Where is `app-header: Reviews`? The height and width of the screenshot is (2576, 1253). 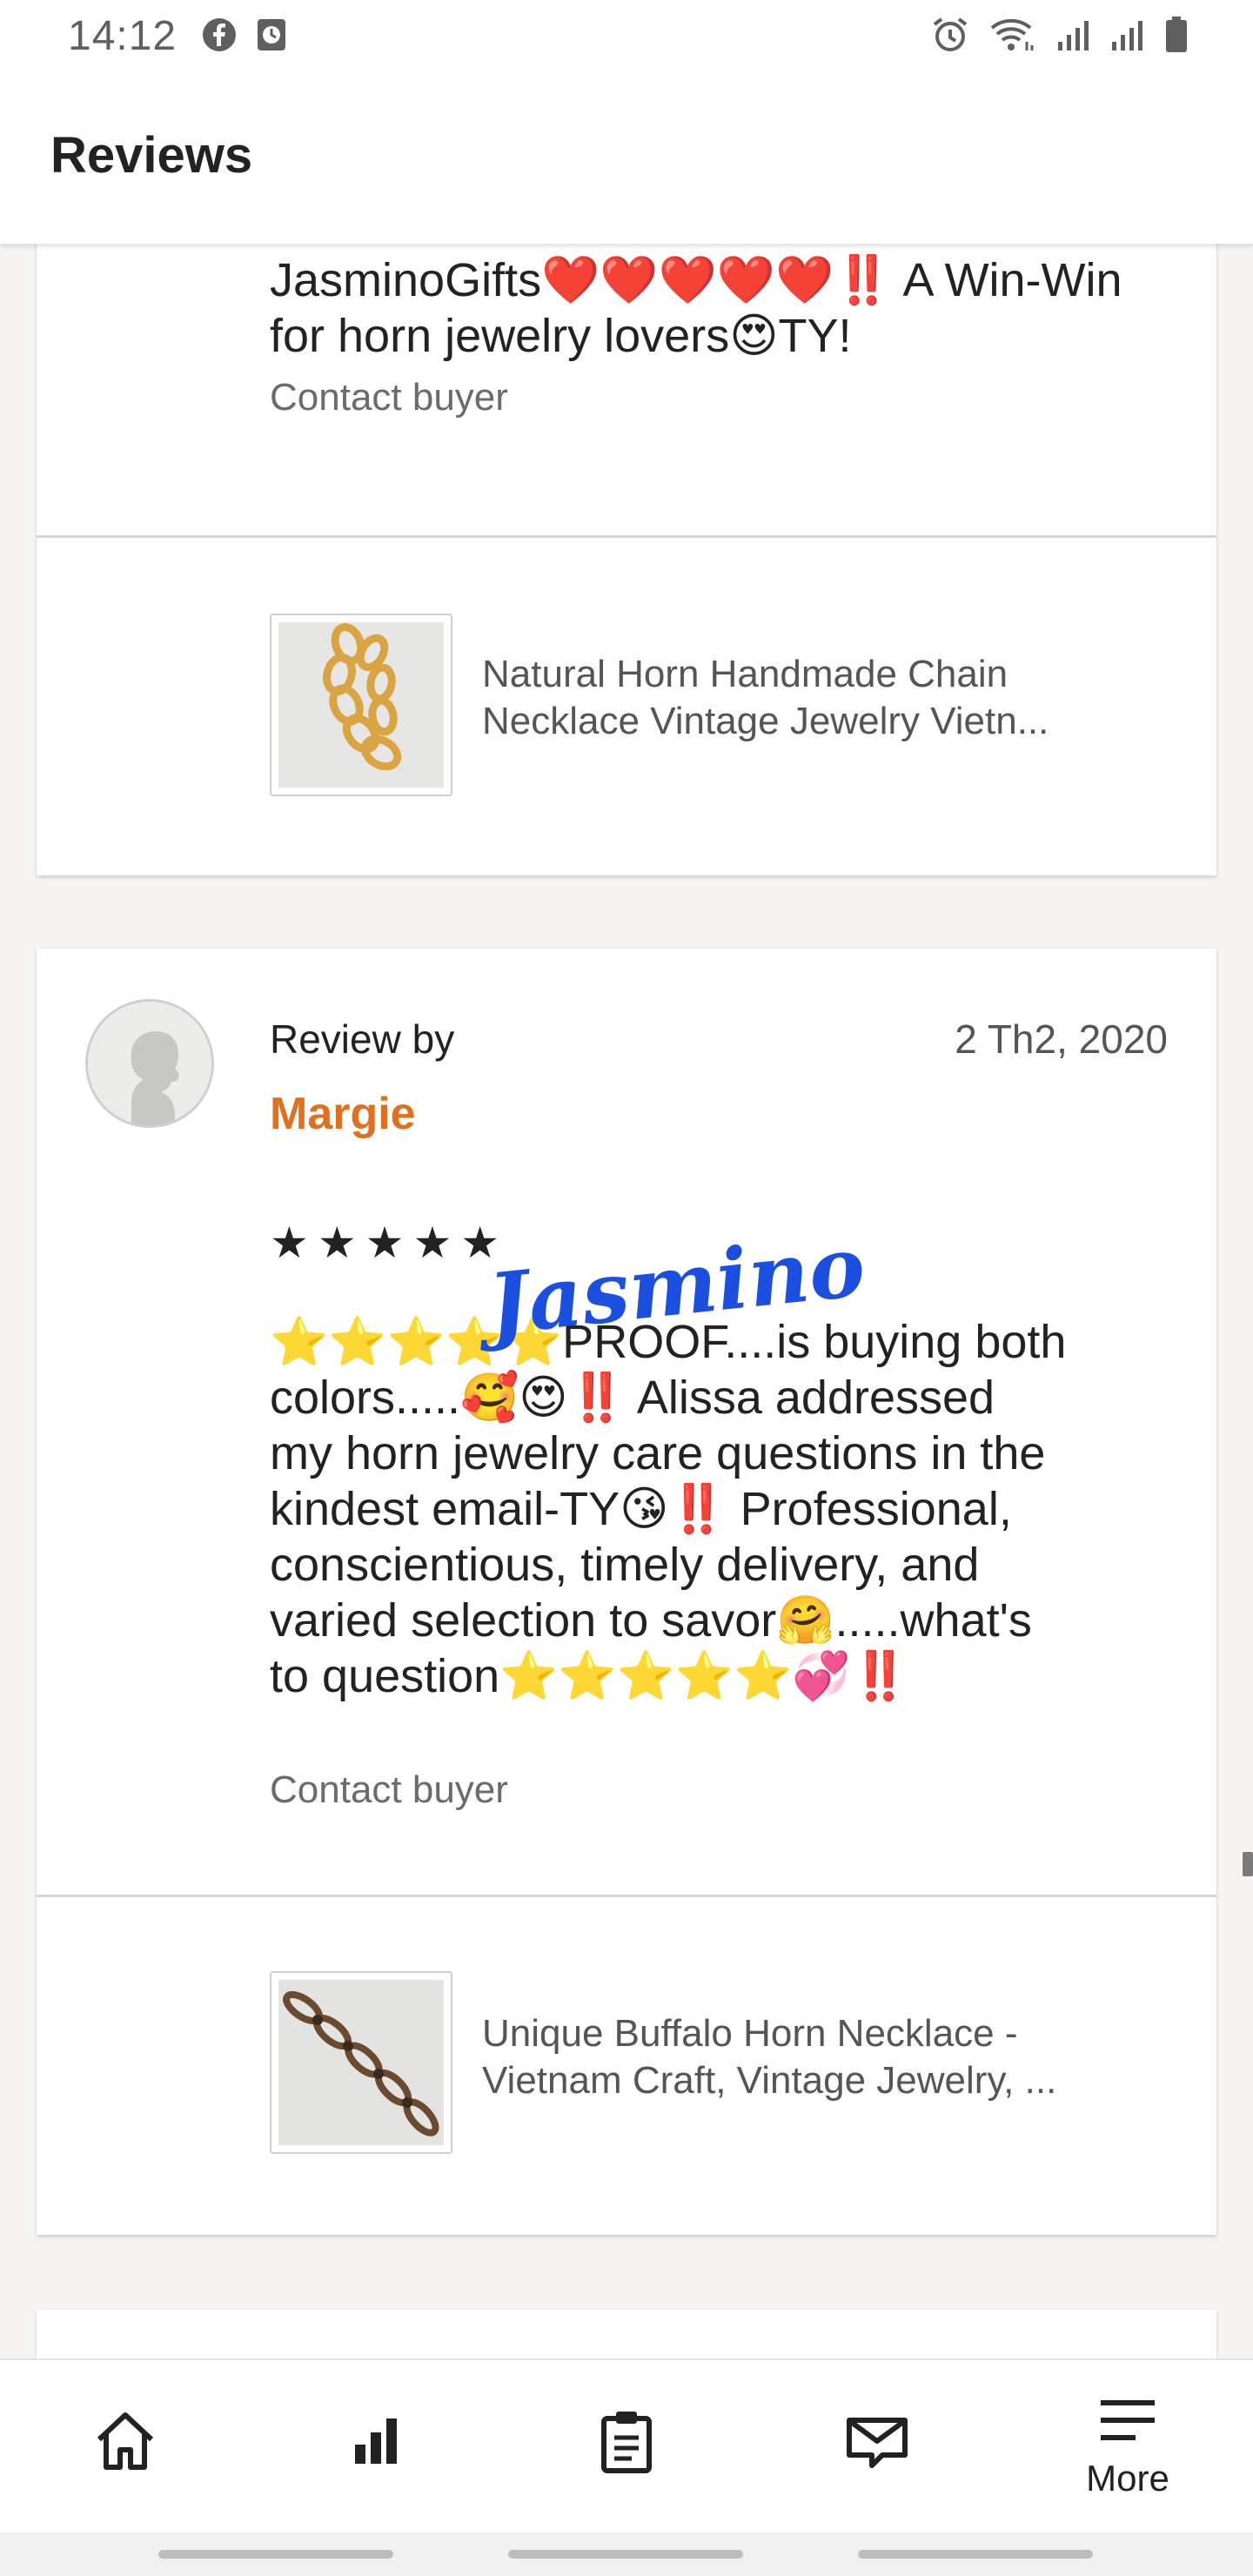 app-header: Reviews is located at coordinates (626, 158).